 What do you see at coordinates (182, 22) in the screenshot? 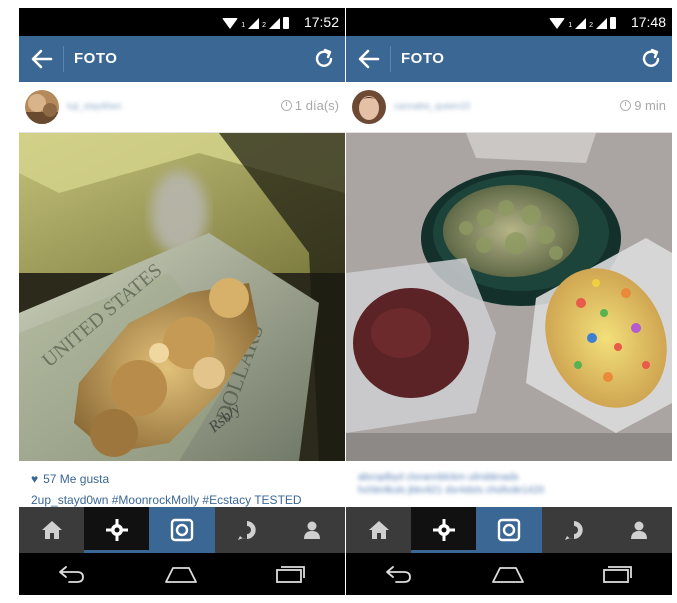
I see `status-bar: 1 2 17:52` at bounding box center [182, 22].